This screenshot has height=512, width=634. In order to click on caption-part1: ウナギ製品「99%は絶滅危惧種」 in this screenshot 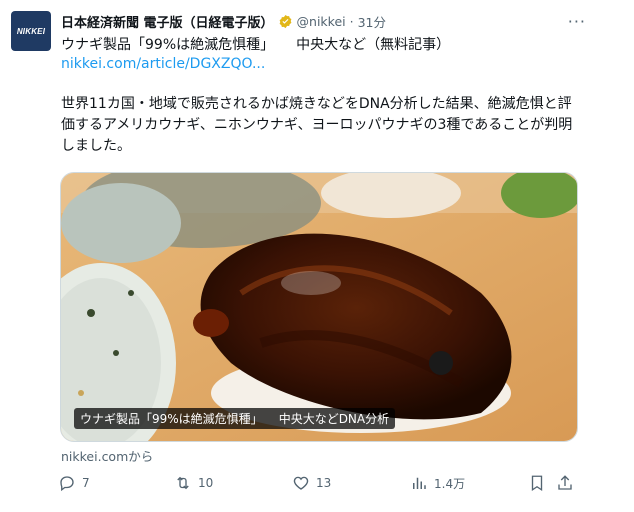, I will do `click(171, 419)`.